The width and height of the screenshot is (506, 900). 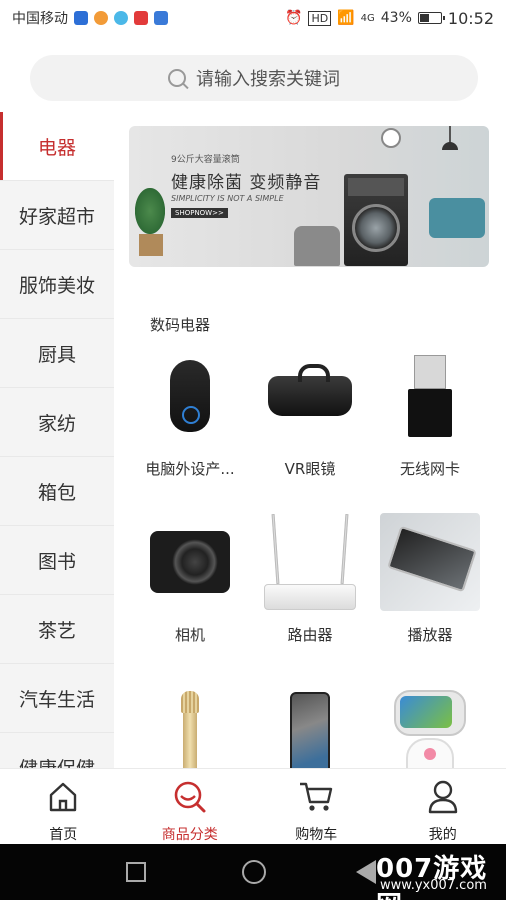 I want to click on tab-categories: 商品分类, so click(x=190, y=806).